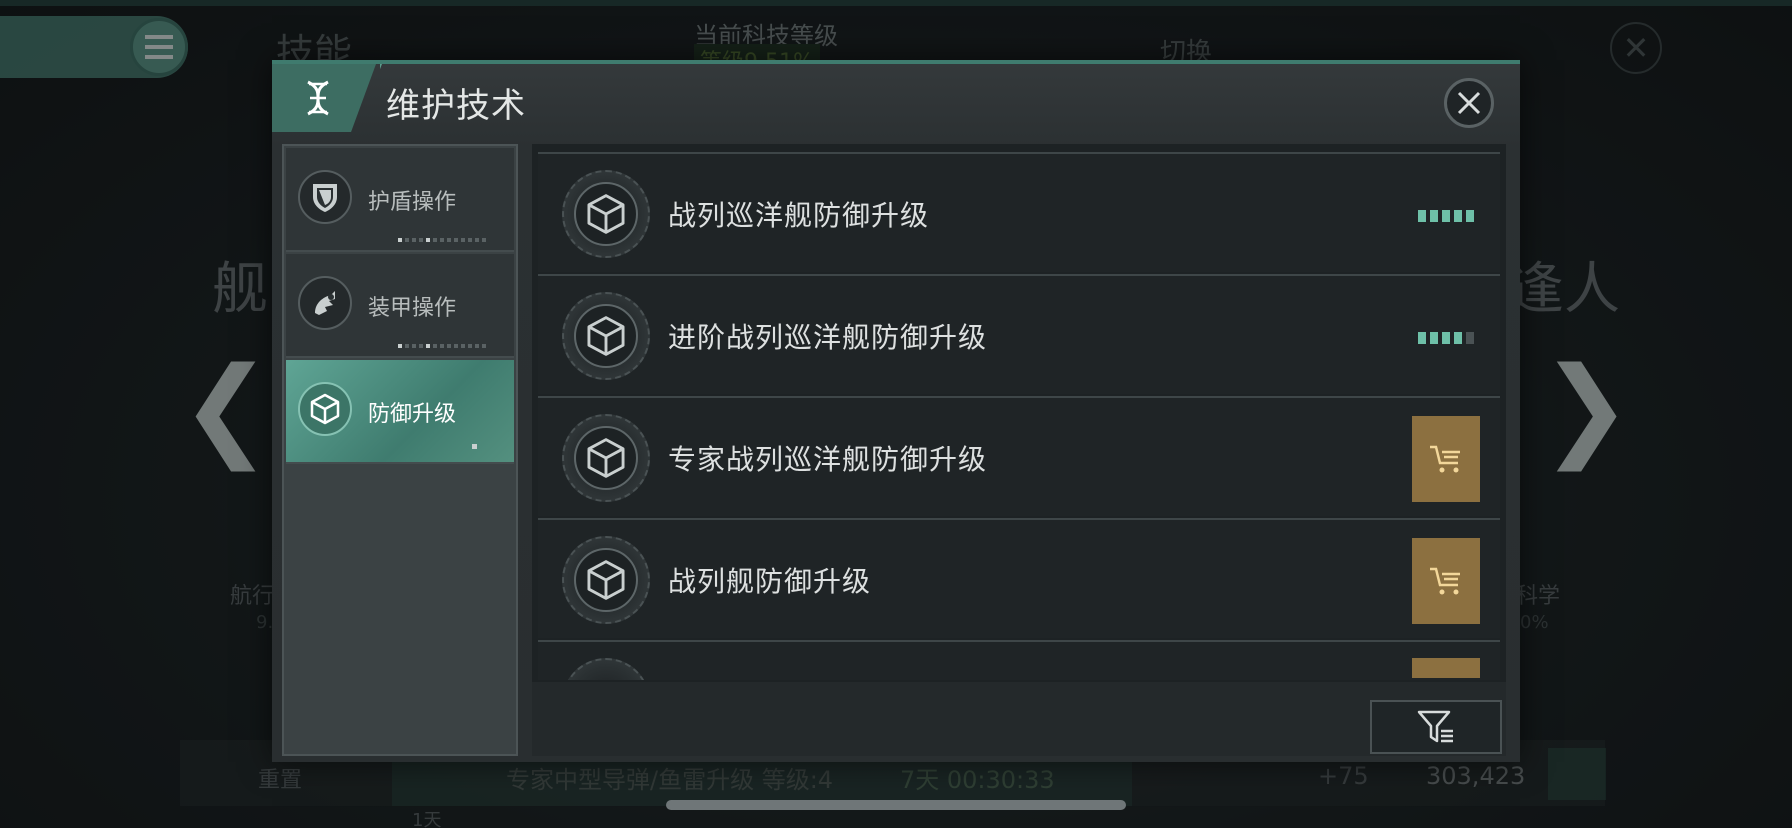  Describe the element at coordinates (1019, 456) in the screenshot. I see `list-item: 专家战列巡洋舰防御升级` at that location.